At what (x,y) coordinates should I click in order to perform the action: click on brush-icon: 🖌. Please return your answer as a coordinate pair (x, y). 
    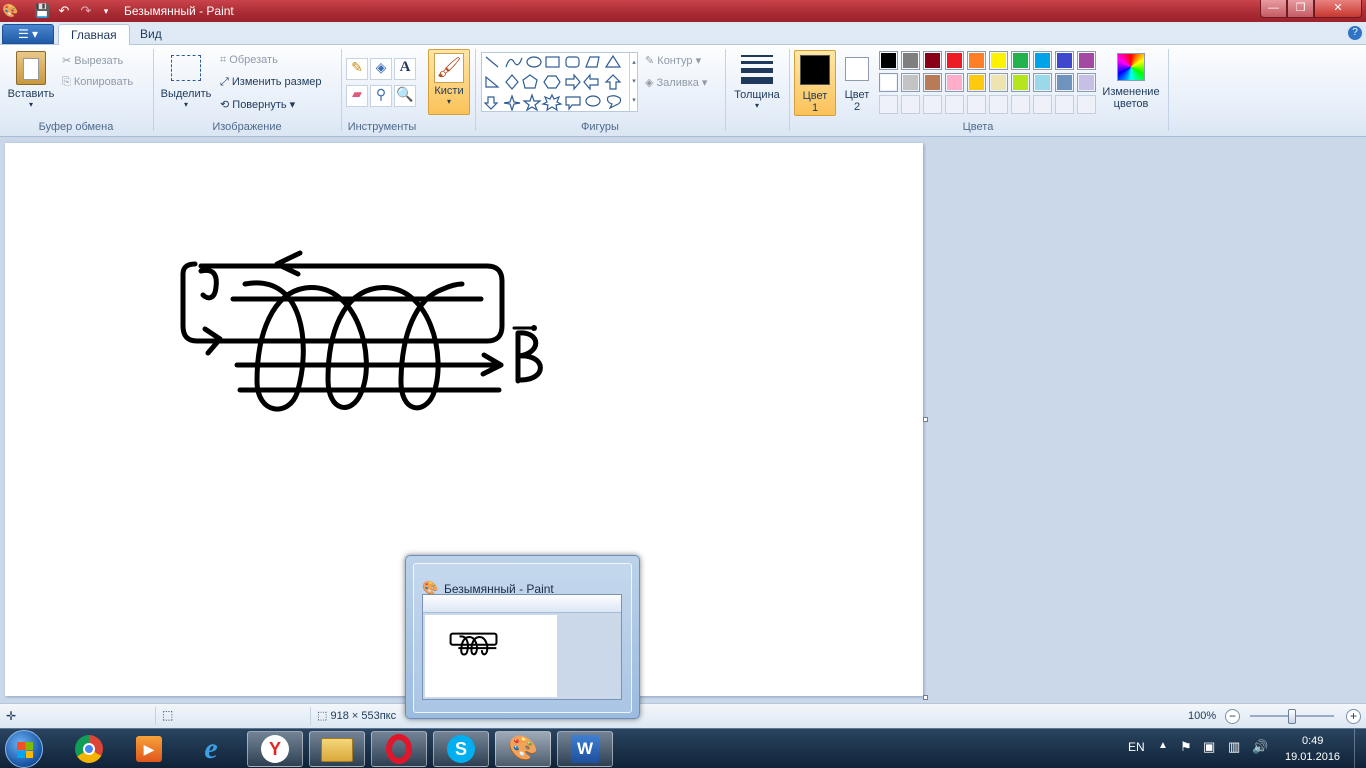
    Looking at the image, I should click on (449, 68).